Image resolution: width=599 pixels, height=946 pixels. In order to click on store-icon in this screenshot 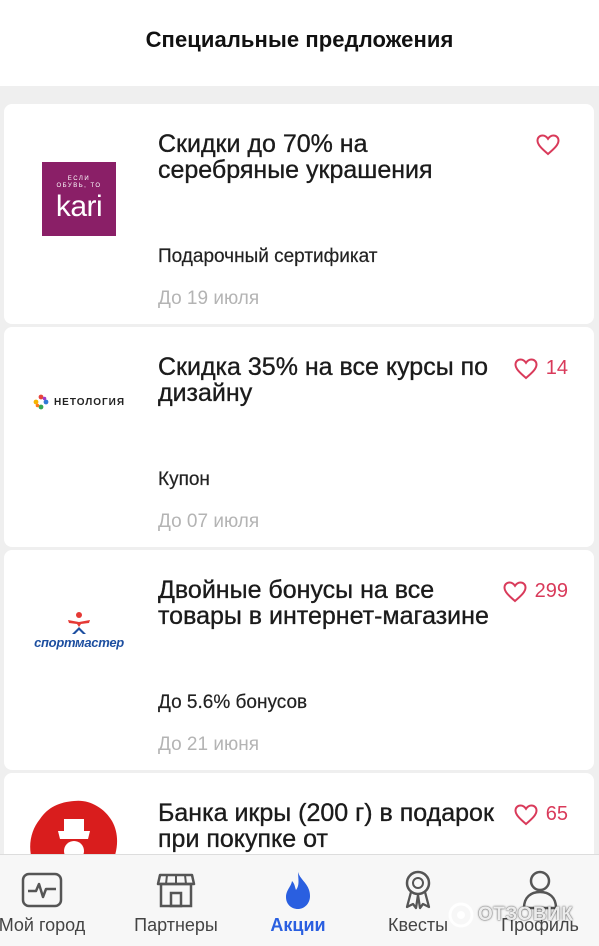, I will do `click(176, 890)`.